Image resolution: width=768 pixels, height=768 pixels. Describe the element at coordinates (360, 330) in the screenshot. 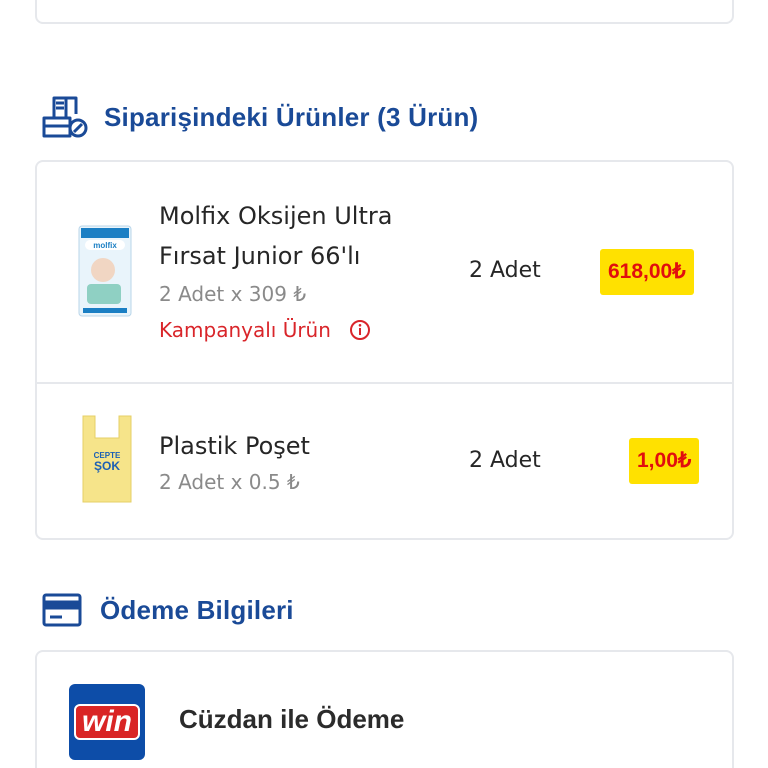

I see `info-icon` at that location.